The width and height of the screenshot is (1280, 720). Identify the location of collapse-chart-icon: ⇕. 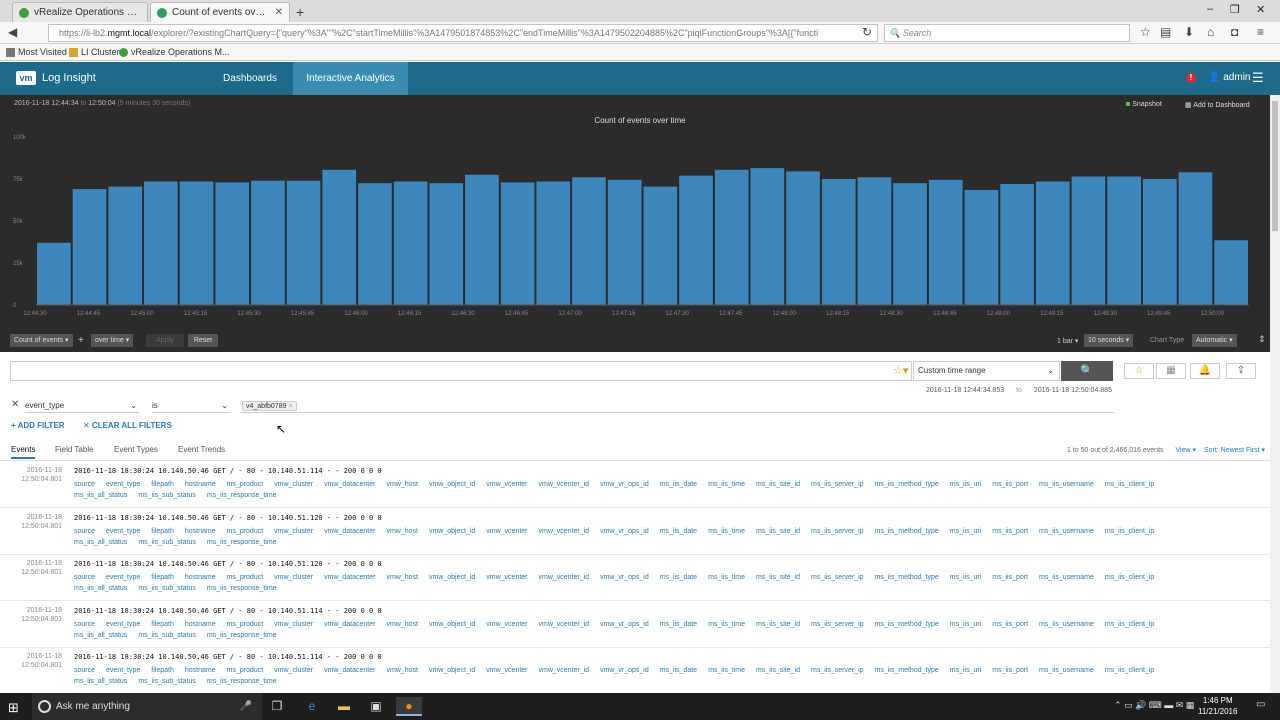
(1262, 339).